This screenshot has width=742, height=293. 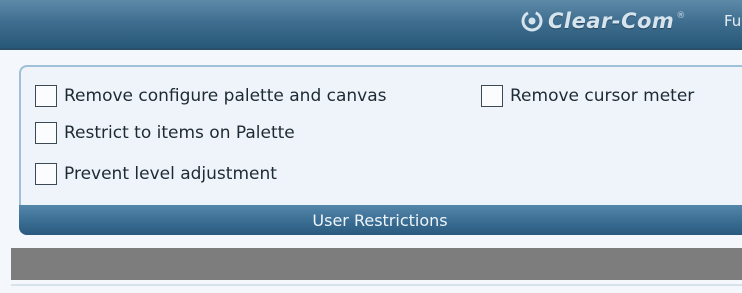 I want to click on panel-title-bar: User Restrictions, so click(x=380, y=220).